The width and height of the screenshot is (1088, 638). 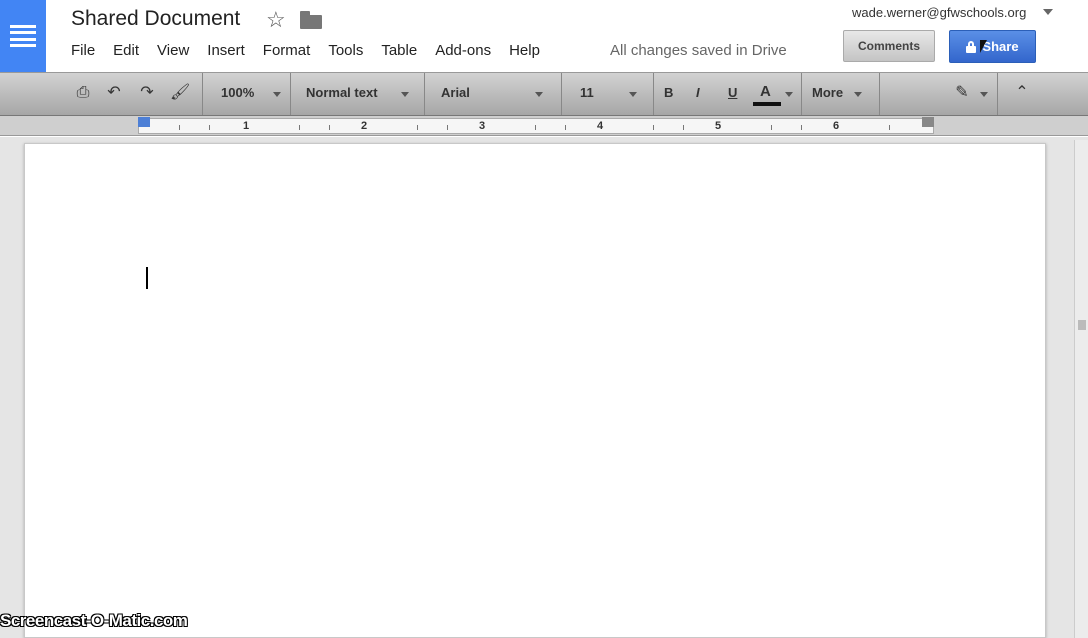 I want to click on style-select: Normal text, so click(x=358, y=94).